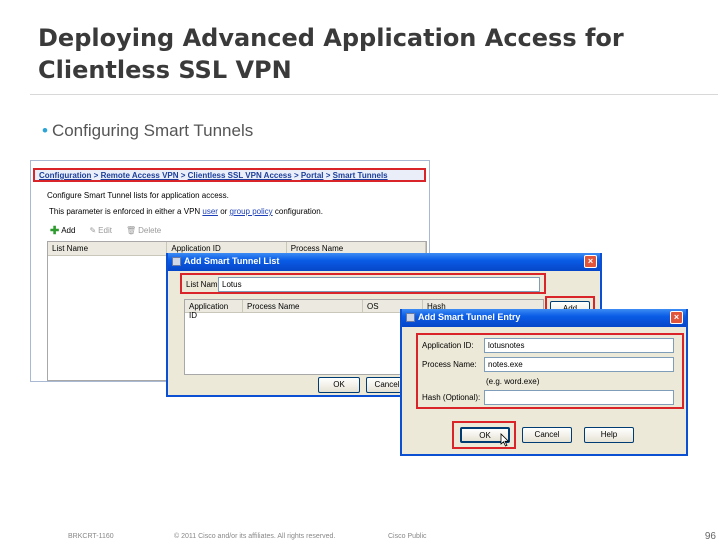  I want to click on mouse-pointer-icon, so click(505, 440).